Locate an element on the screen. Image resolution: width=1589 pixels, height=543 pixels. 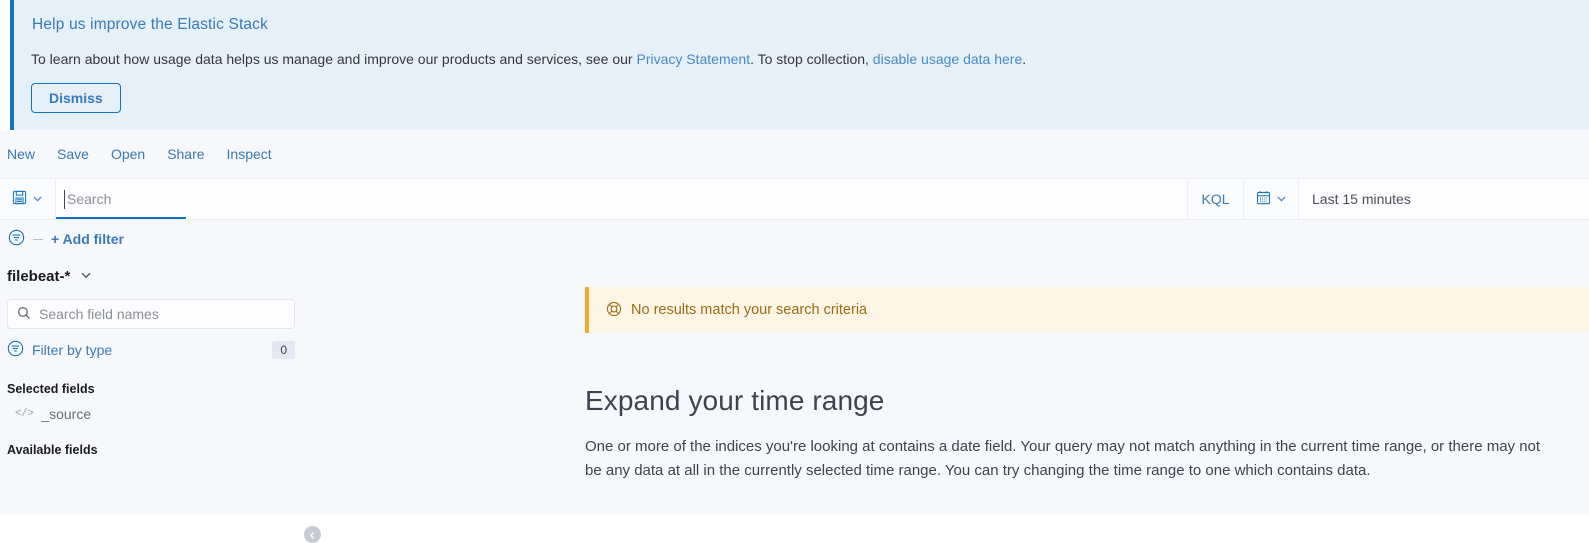
available-fields-heading: Available fields is located at coordinates (52, 450).